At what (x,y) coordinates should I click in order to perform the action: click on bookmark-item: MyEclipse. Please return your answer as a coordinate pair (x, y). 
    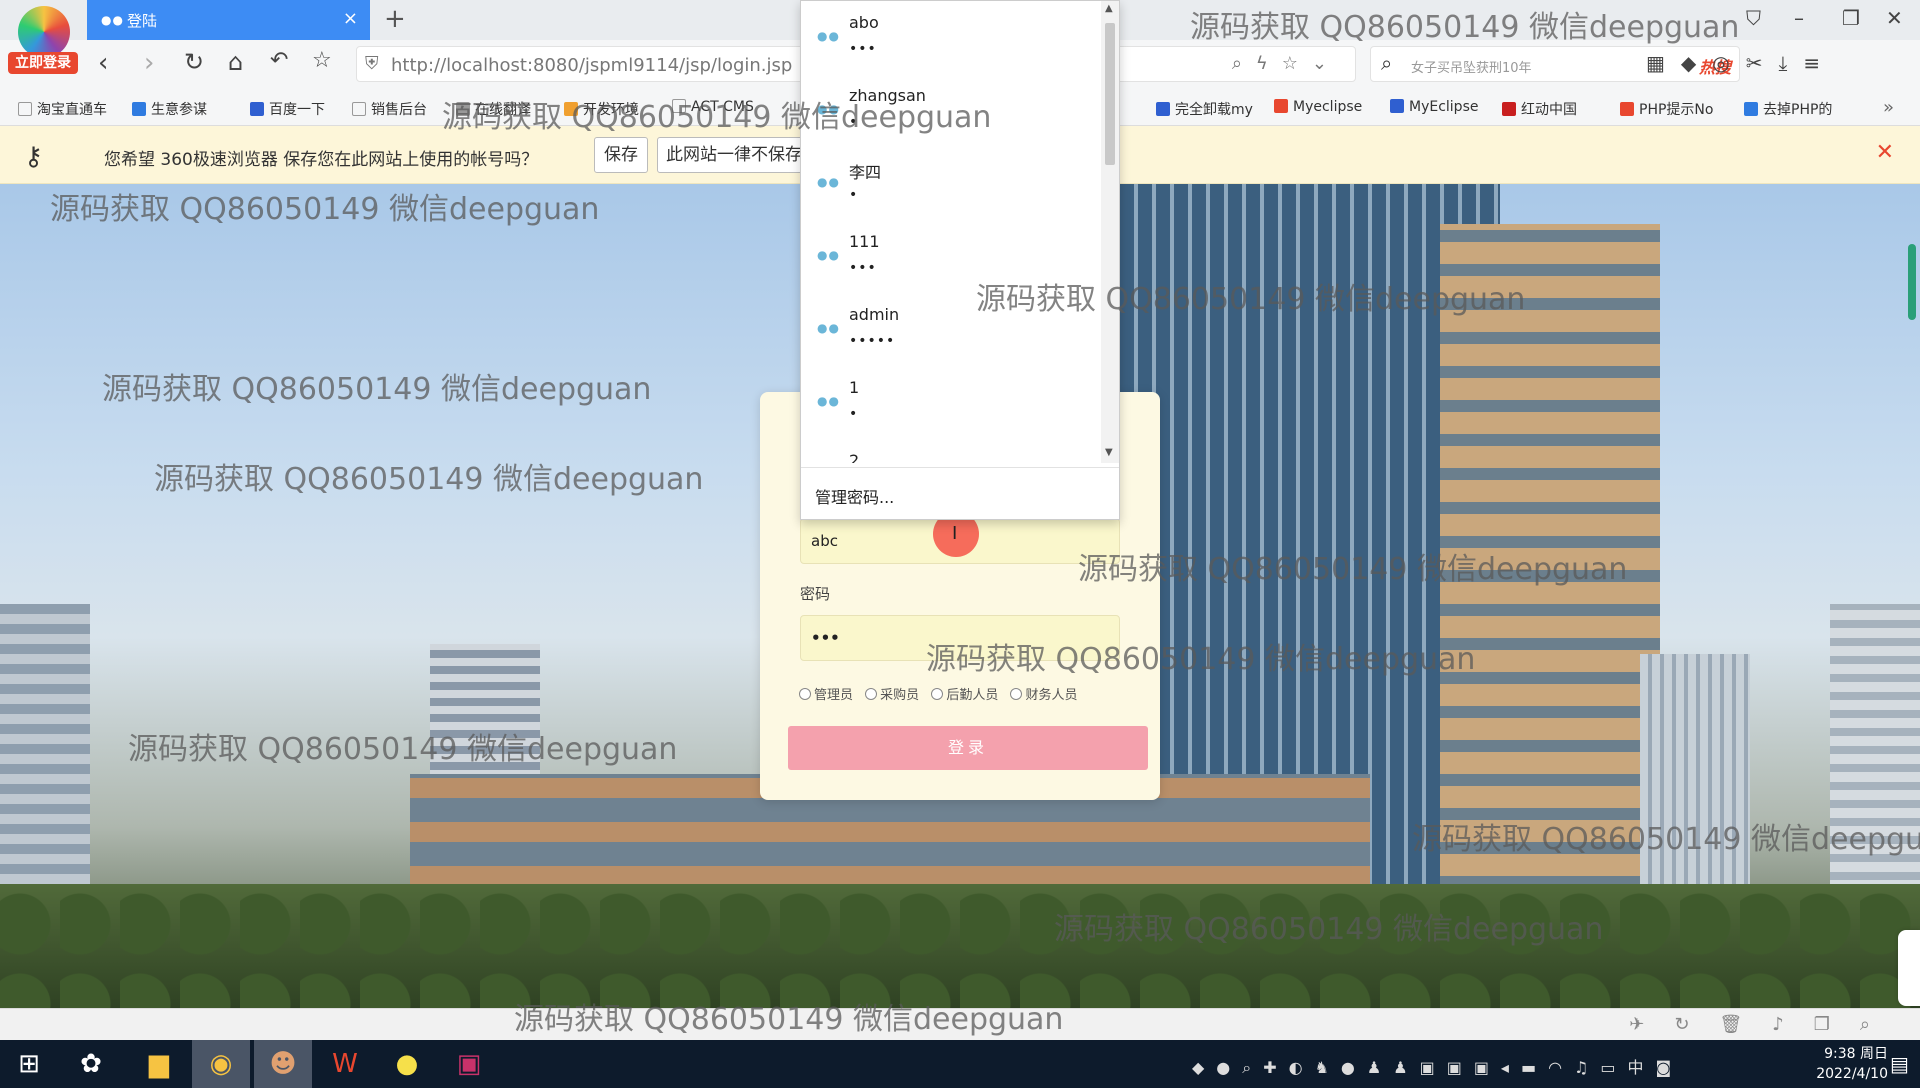
    Looking at the image, I should click on (1434, 107).